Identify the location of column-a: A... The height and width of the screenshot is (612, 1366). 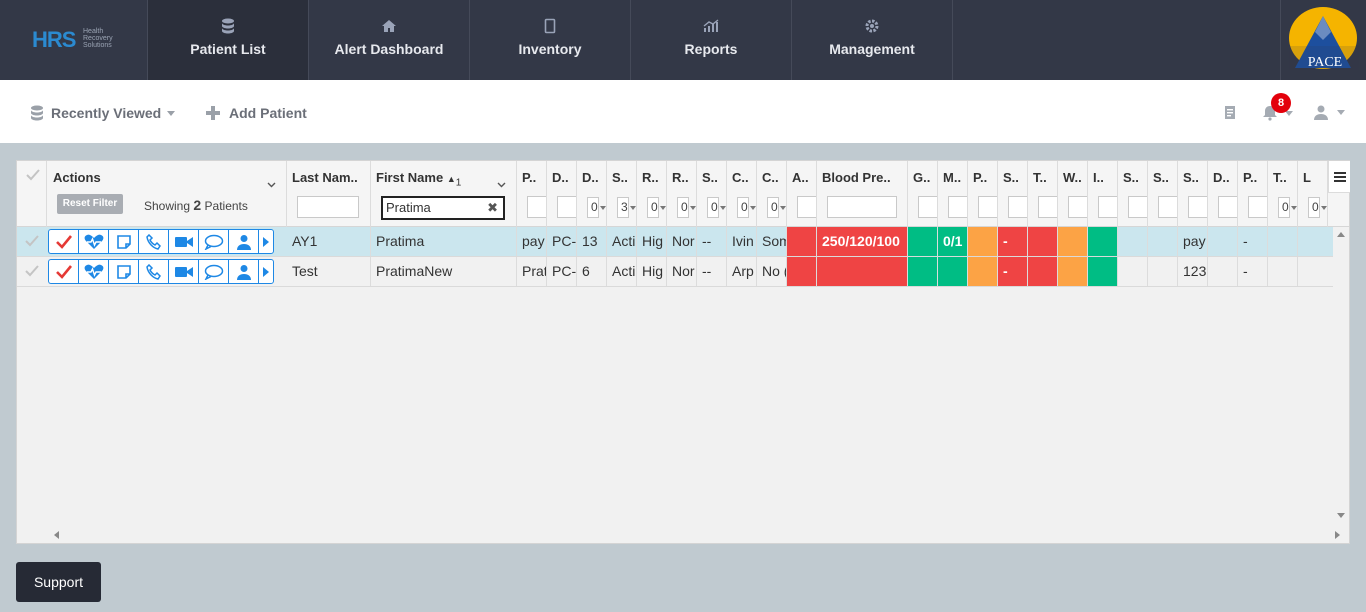
(802, 194).